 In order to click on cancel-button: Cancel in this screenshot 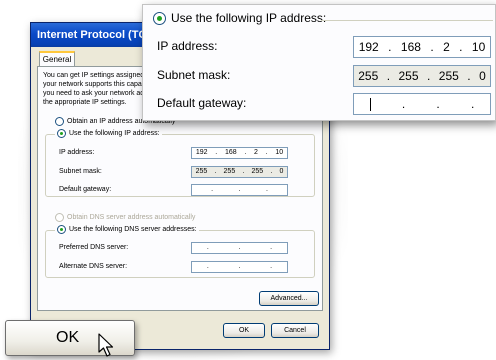, I will do `click(295, 330)`.